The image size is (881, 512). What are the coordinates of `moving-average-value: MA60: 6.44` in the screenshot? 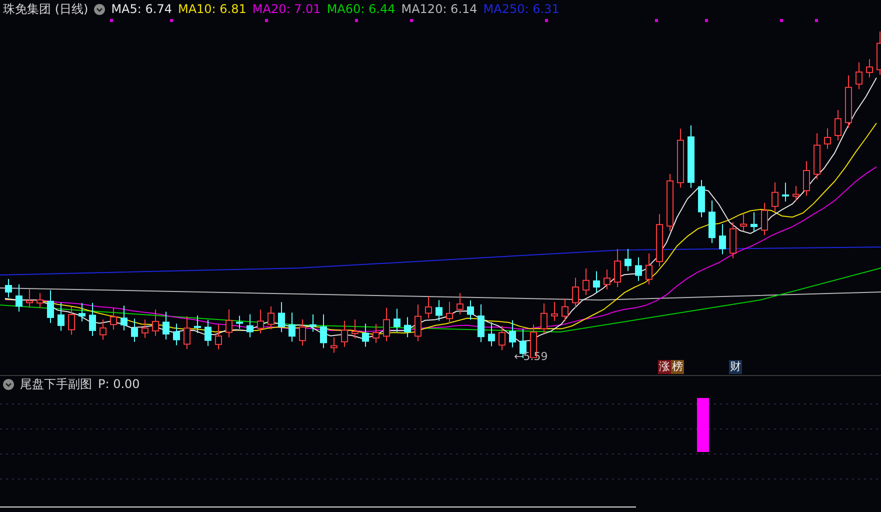 It's located at (361, 9).